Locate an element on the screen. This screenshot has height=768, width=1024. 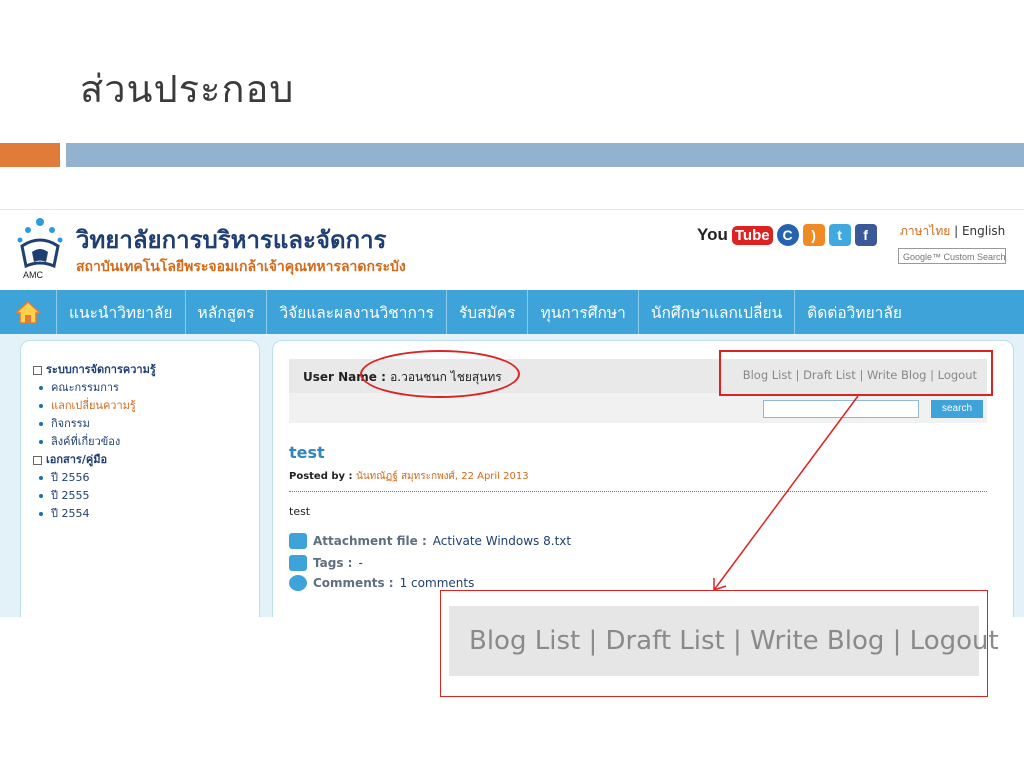
search-row: search is located at coordinates (638, 408).